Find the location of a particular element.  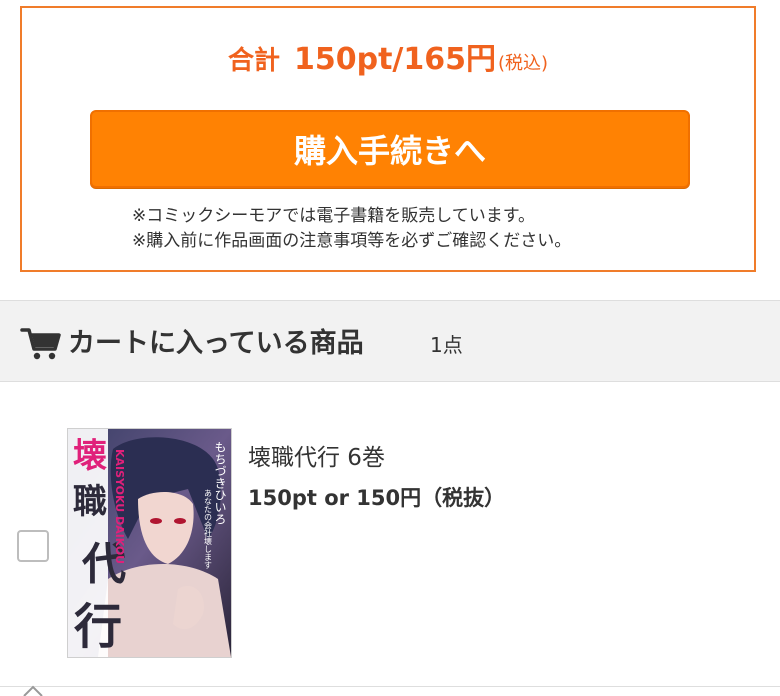

total-label: 合計 is located at coordinates (253, 61).